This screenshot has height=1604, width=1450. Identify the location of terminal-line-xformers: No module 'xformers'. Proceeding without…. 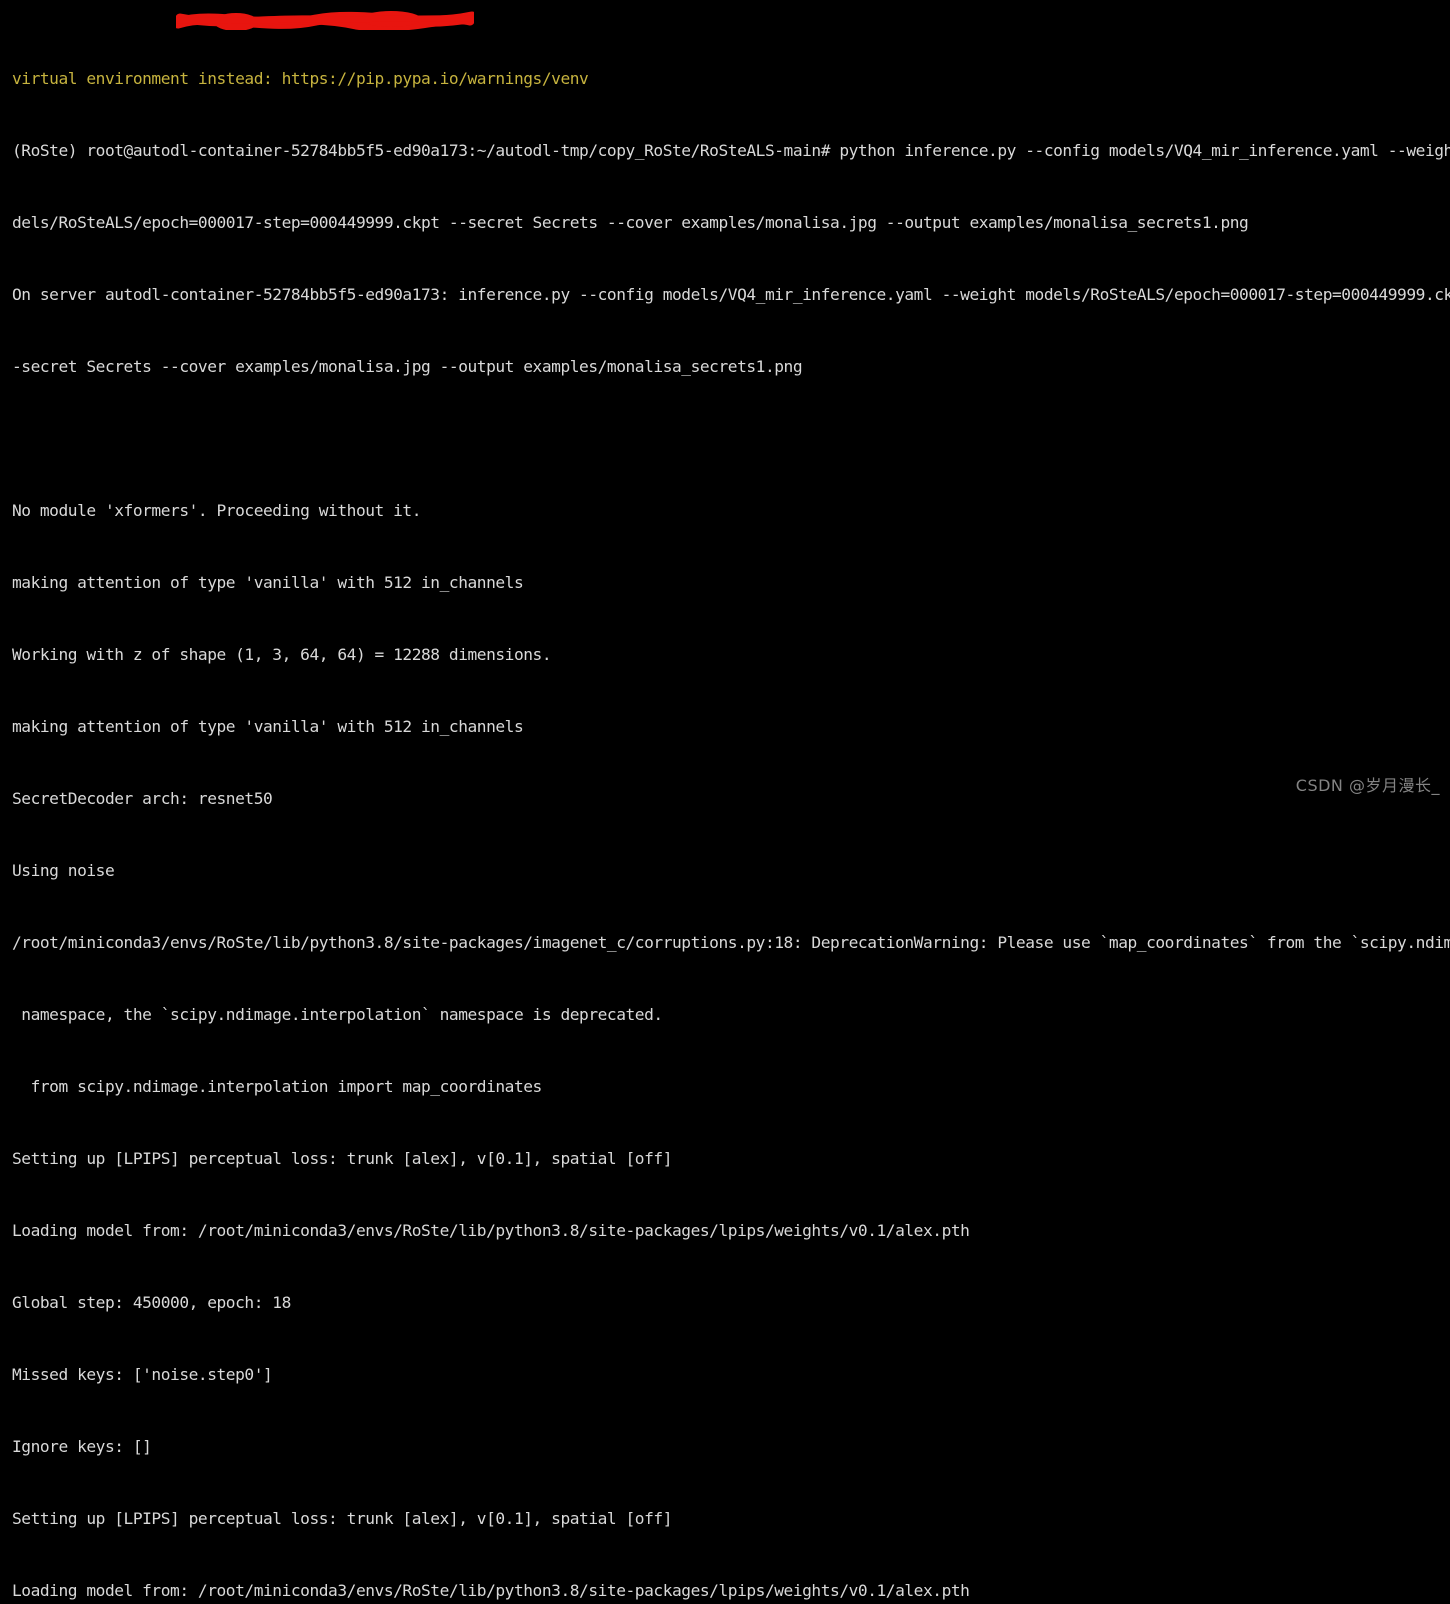
(217, 510).